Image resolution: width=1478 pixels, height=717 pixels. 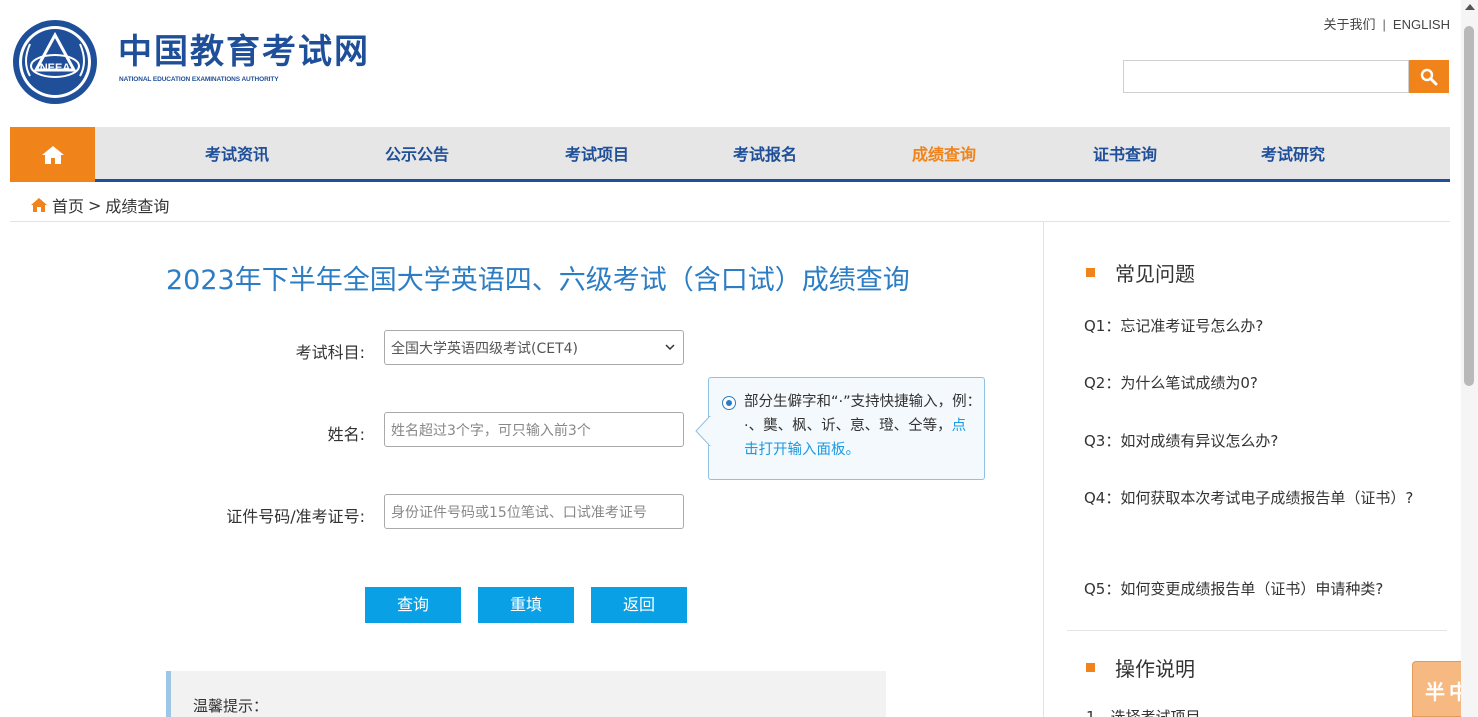 I want to click on nav-item-certificate-query: 证书查询, so click(x=1125, y=154).